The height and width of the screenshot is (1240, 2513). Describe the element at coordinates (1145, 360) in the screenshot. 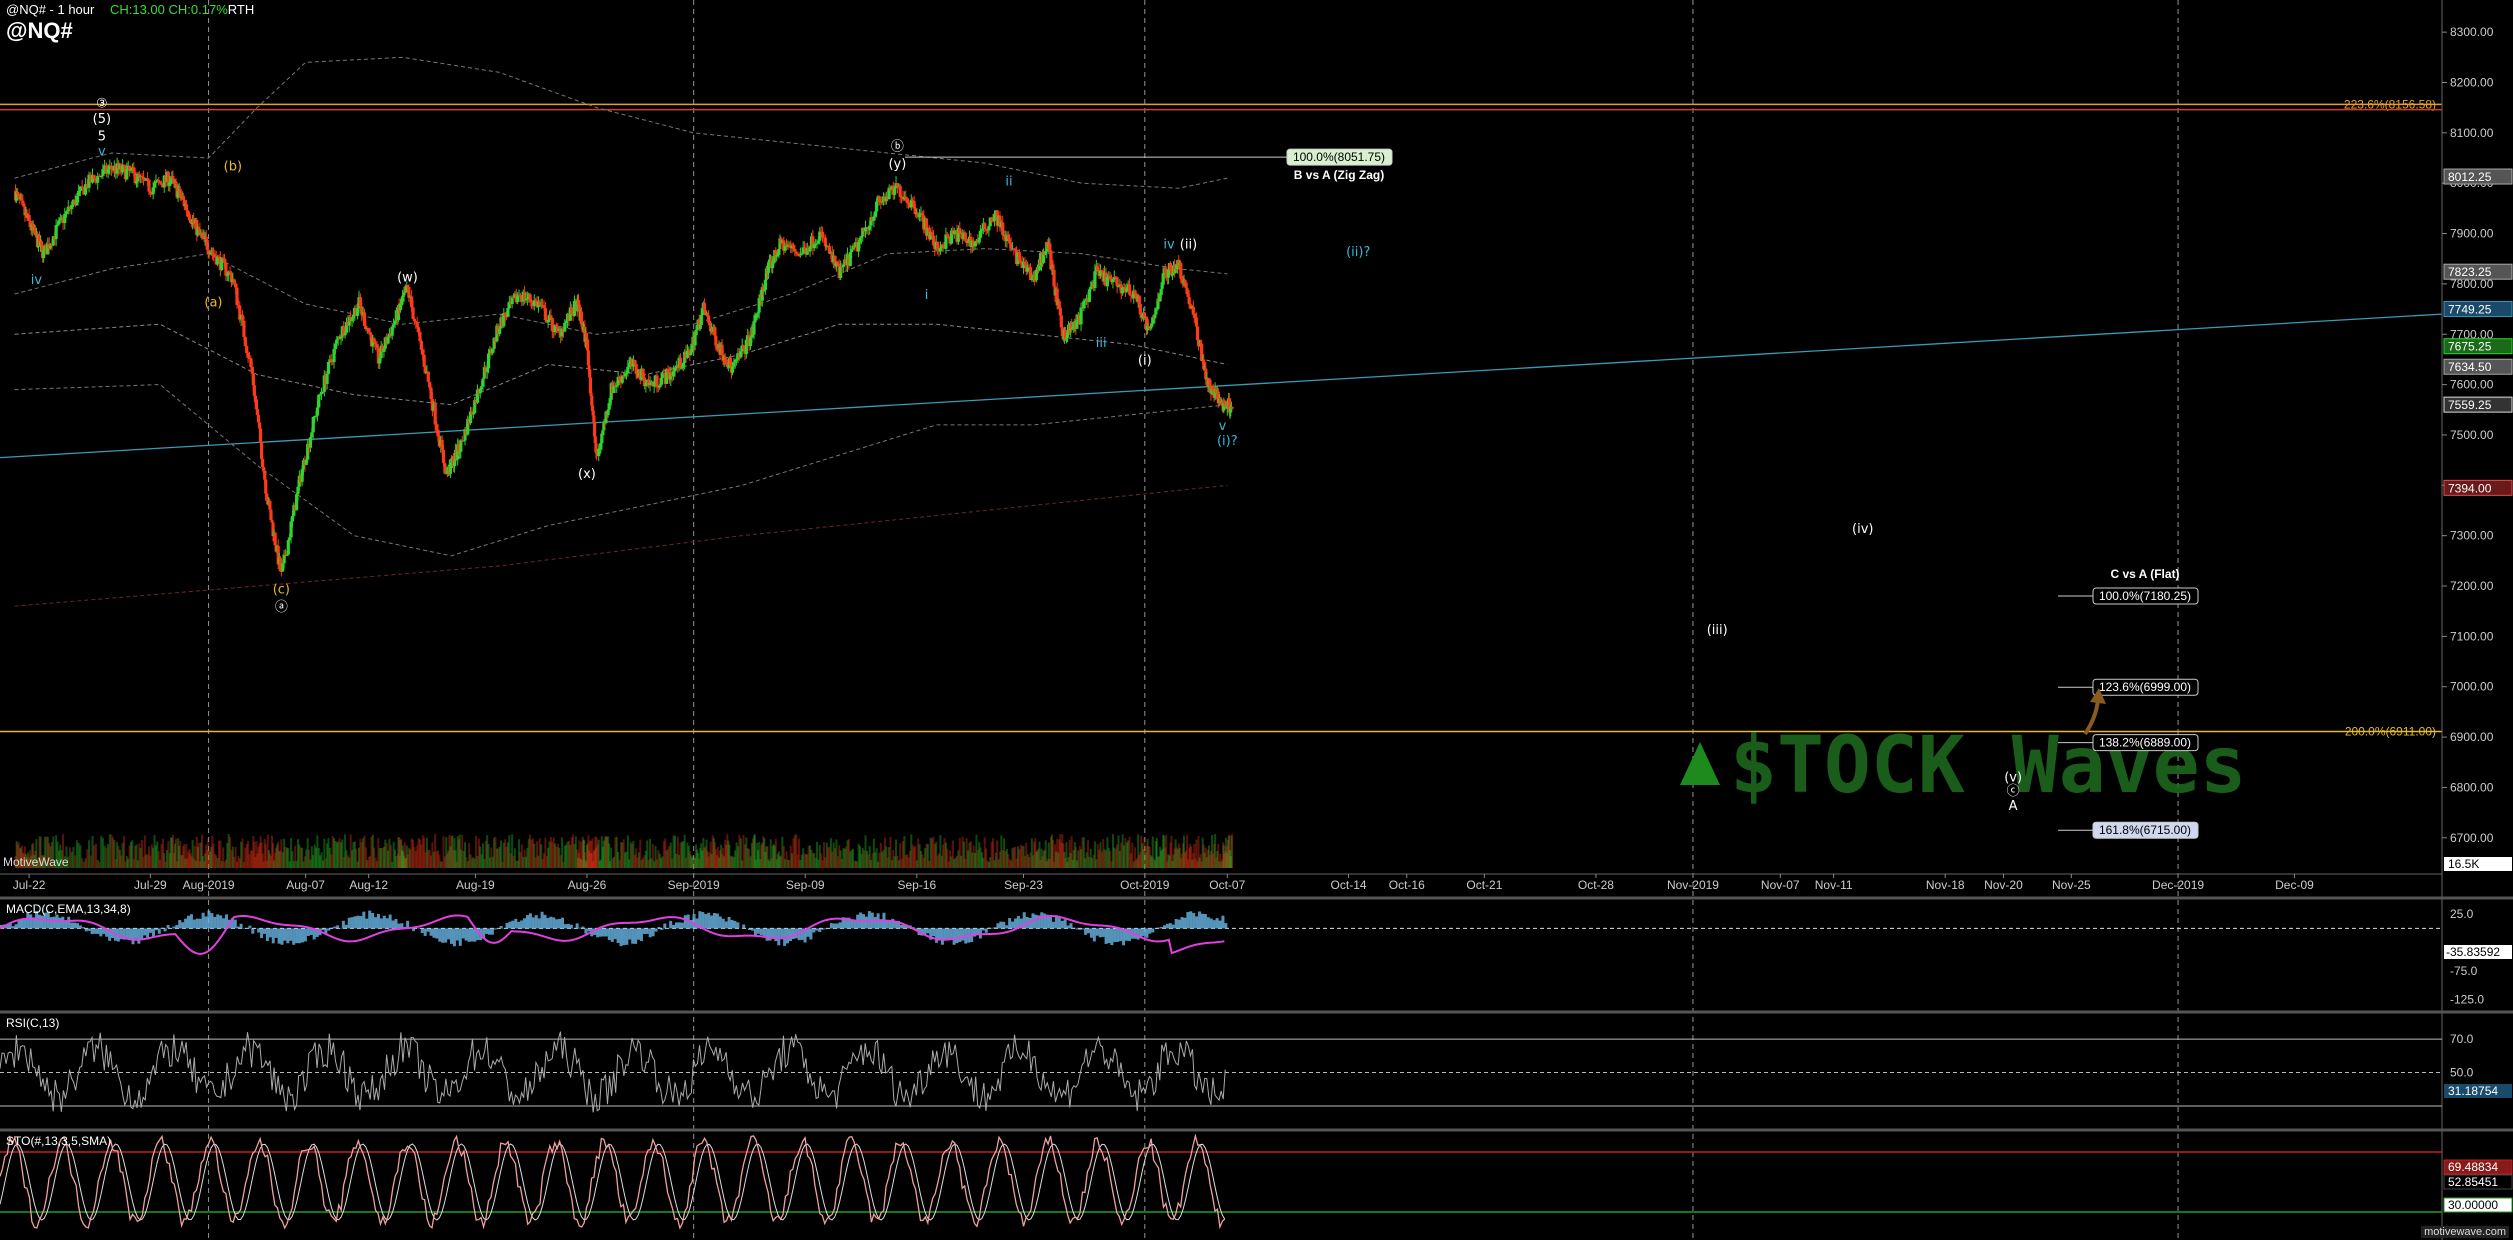

I see `wave-label: (i)` at that location.